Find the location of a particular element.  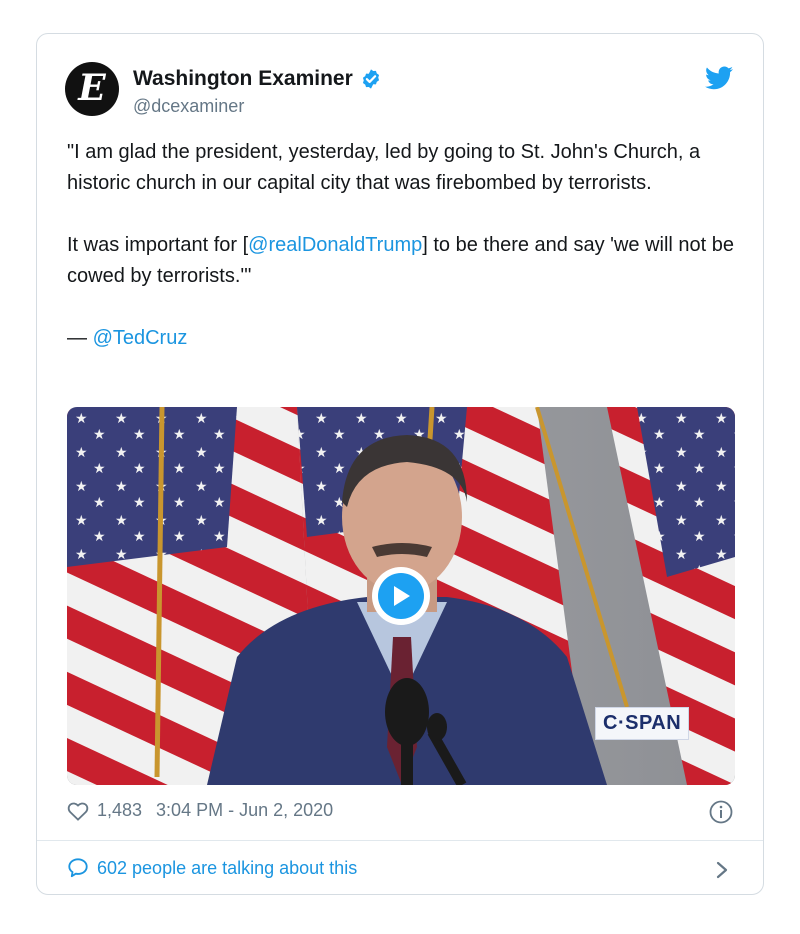

author-display-name-row: Washington Examiner is located at coordinates (257, 79).